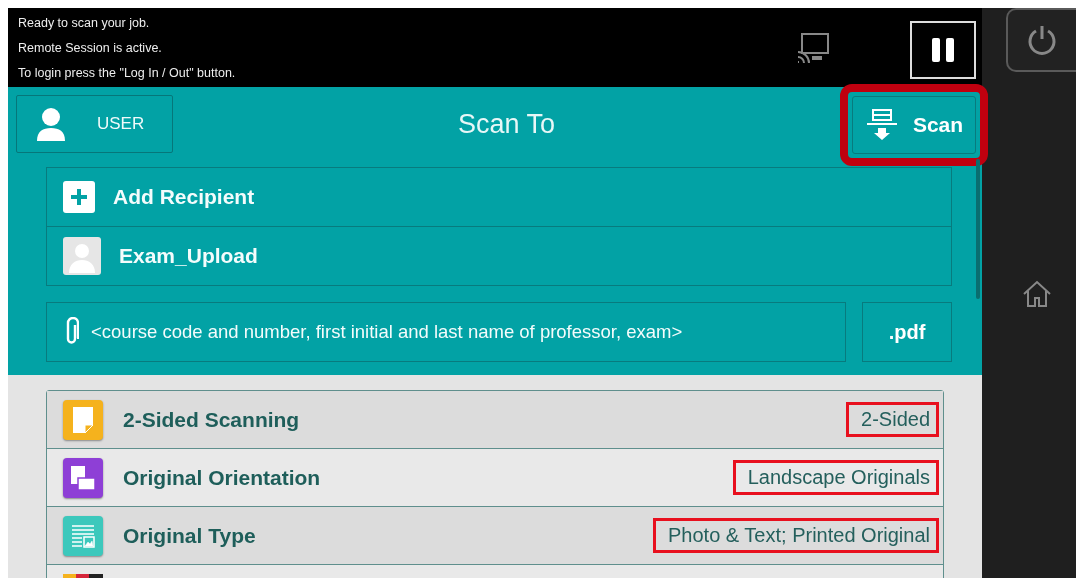  What do you see at coordinates (446, 332) in the screenshot?
I see `file-name-field: <course code and number, first initial and last name of professor, exam>` at bounding box center [446, 332].